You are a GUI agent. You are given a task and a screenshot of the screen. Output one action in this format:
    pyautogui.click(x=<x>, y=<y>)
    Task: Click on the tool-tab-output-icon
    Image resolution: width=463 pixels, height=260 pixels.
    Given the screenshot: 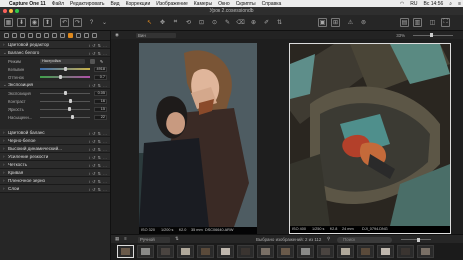 What is the action you would take?
    pyautogui.click(x=86, y=35)
    